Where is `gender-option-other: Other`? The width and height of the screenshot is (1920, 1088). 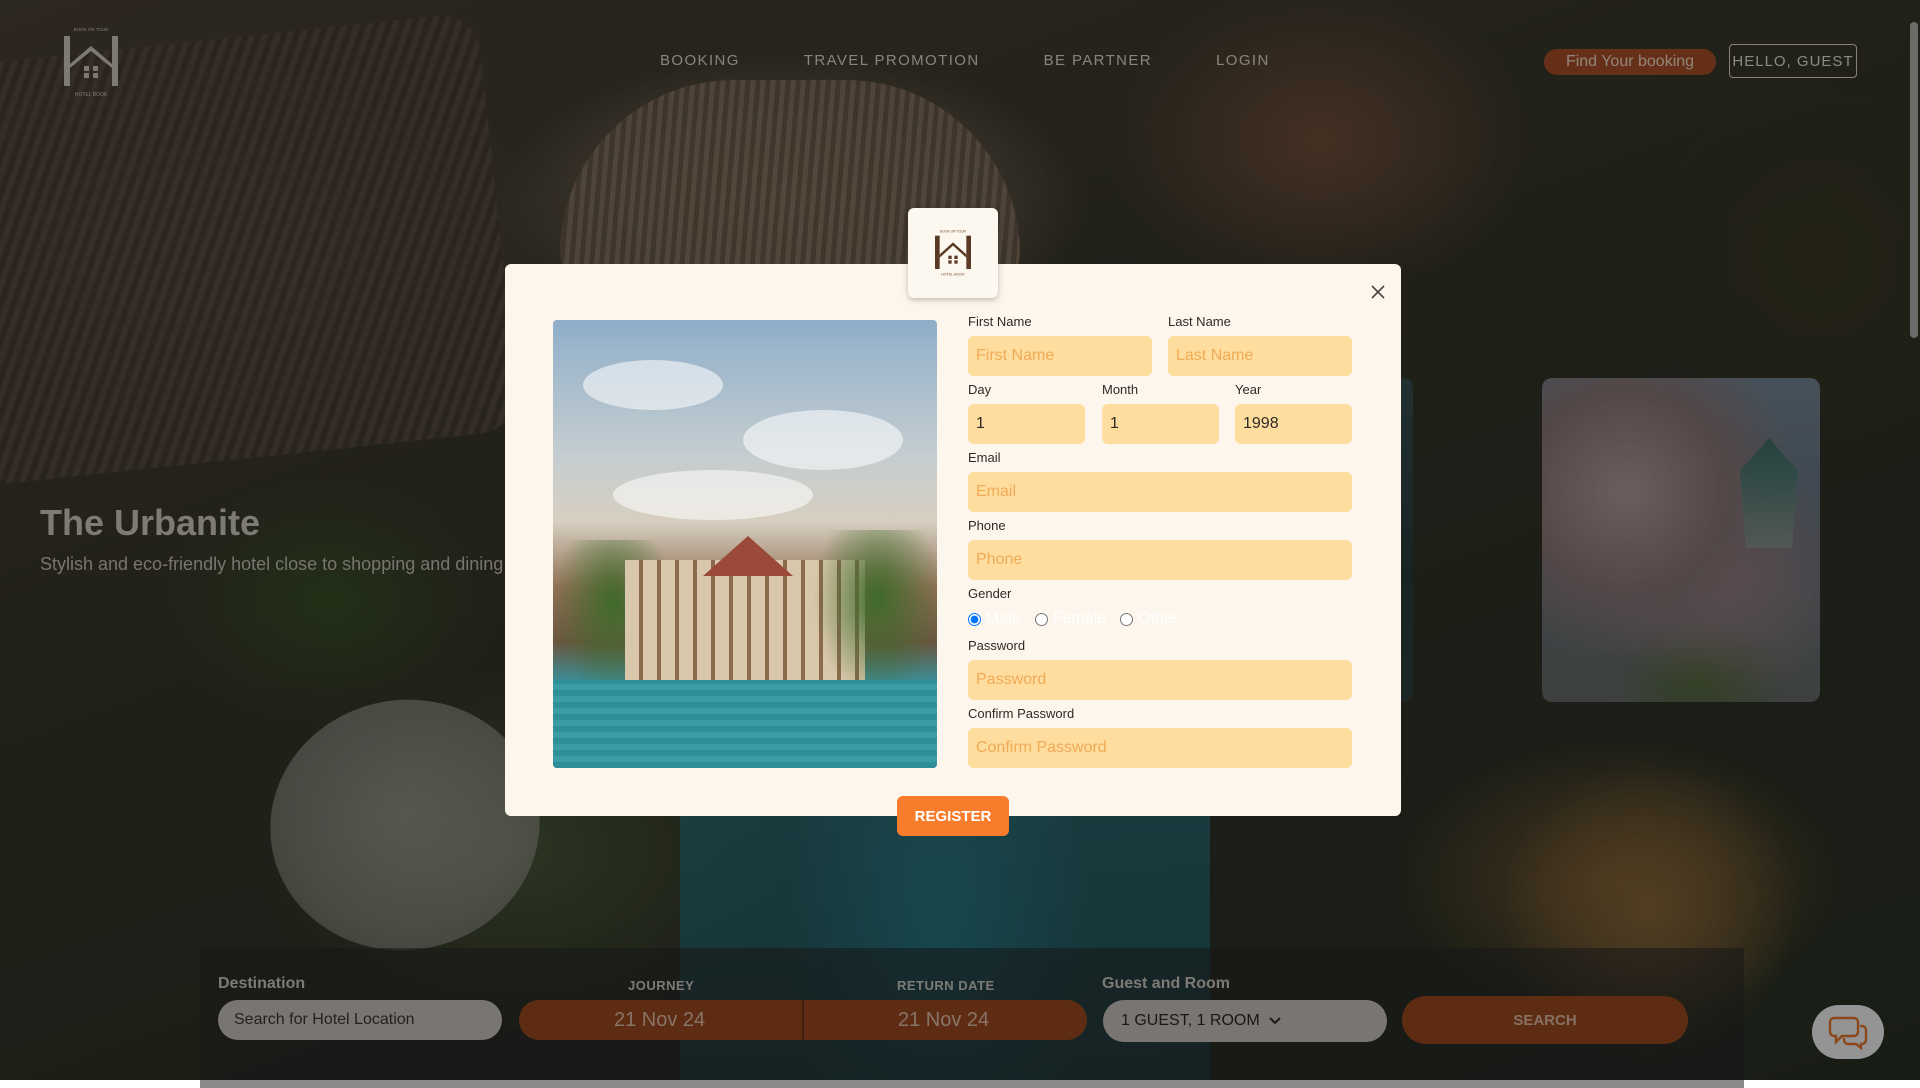 gender-option-other: Other is located at coordinates (1149, 619).